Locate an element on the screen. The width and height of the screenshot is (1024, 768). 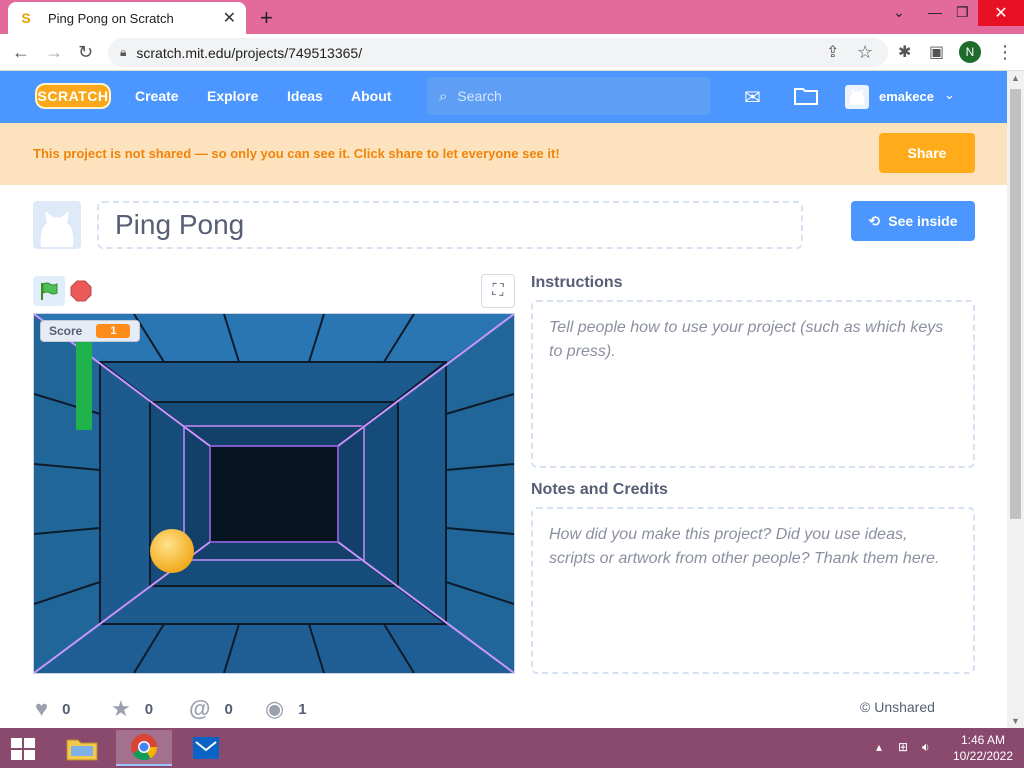
score-variable-monitor: Score 1 is located at coordinates (90, 331).